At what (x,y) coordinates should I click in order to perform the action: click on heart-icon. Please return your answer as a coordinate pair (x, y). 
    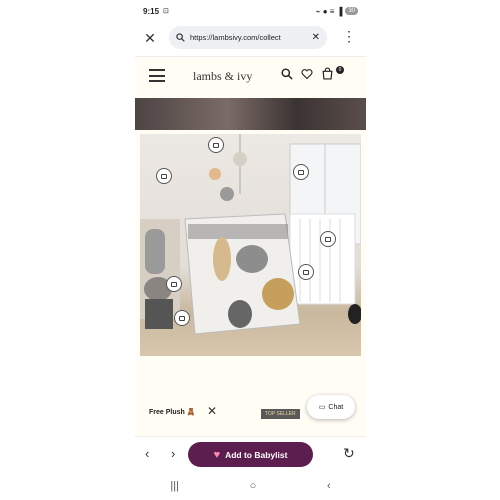
    Looking at the image, I should click on (307, 74).